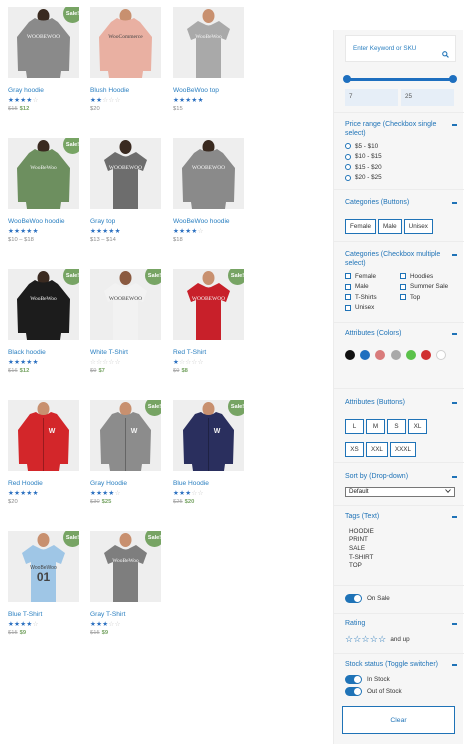 Image resolution: width=474 pixels, height=744 pixels. I want to click on tag-item: TOP, so click(401, 566).